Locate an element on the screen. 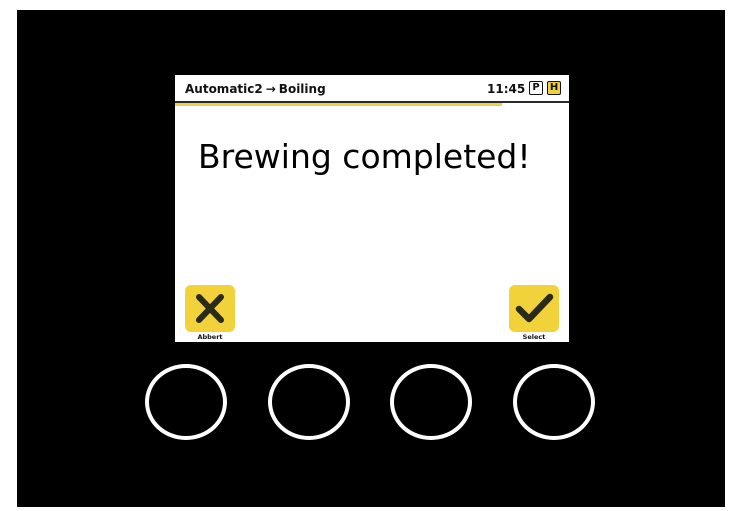 The width and height of the screenshot is (729, 511). step-name: Boiling is located at coordinates (302, 89).